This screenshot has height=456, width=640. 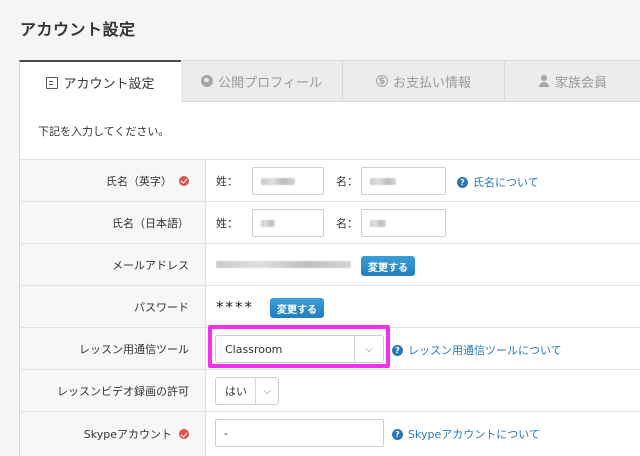 What do you see at coordinates (288, 223) in the screenshot?
I see `last-name-japanese-input` at bounding box center [288, 223].